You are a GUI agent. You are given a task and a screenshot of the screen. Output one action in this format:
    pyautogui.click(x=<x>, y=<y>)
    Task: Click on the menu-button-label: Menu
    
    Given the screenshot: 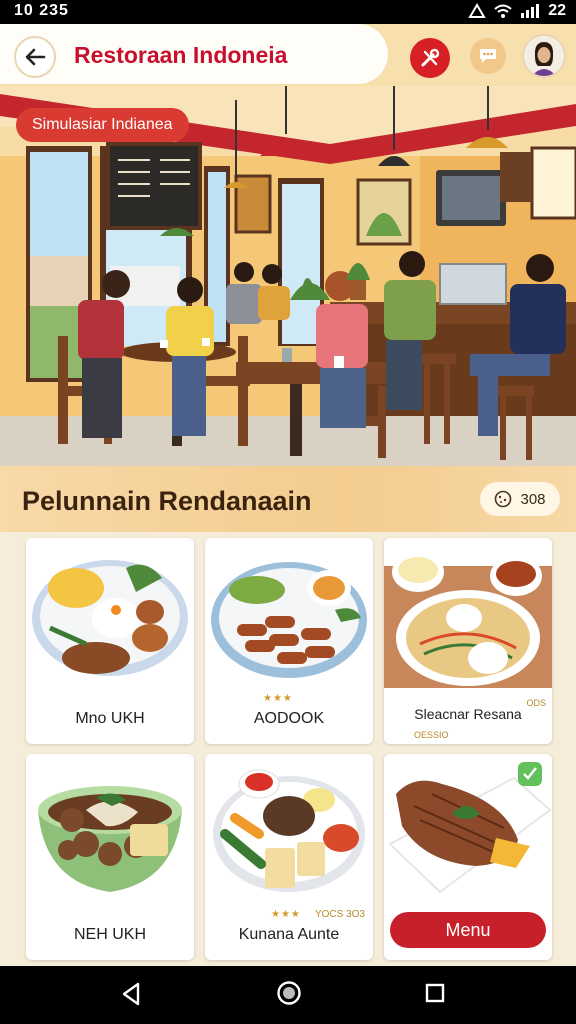 What is the action you would take?
    pyautogui.click(x=468, y=929)
    